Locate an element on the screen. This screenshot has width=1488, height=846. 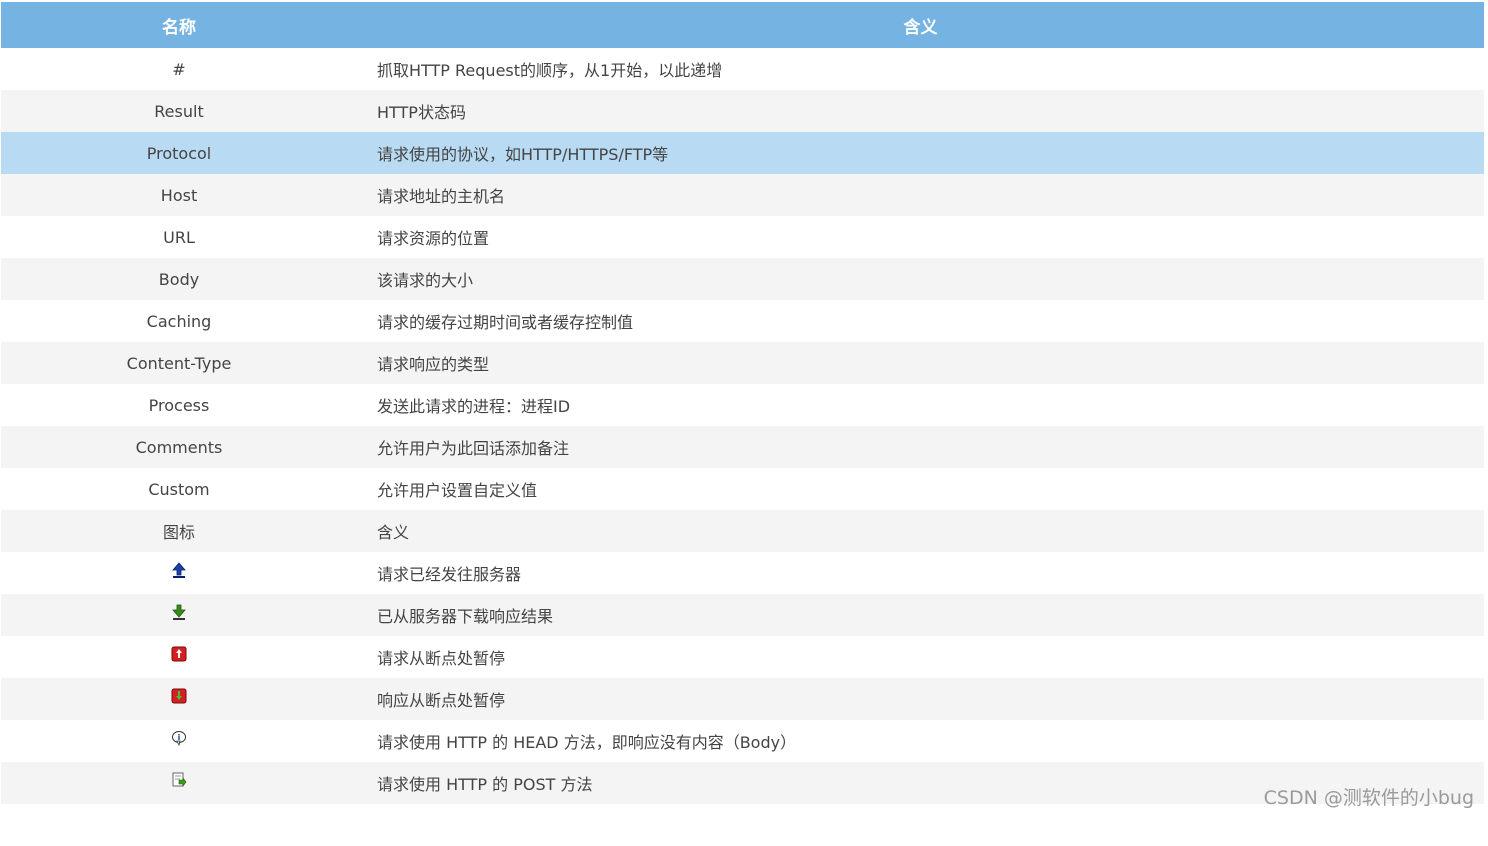
table-row-highlighted: Protocol 请求使用的协议，如HTTP/HTTPS/FTP等 is located at coordinates (742, 153).